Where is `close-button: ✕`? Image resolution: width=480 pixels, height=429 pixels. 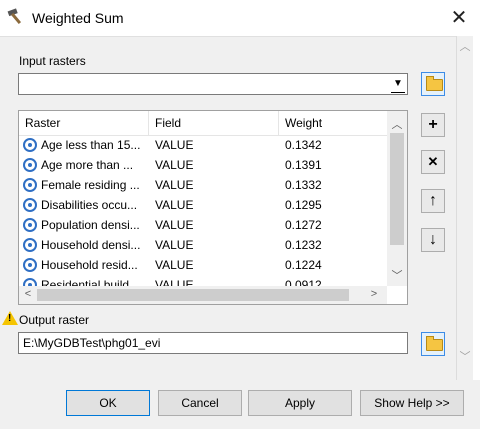
close-button: ✕ is located at coordinates (459, 18).